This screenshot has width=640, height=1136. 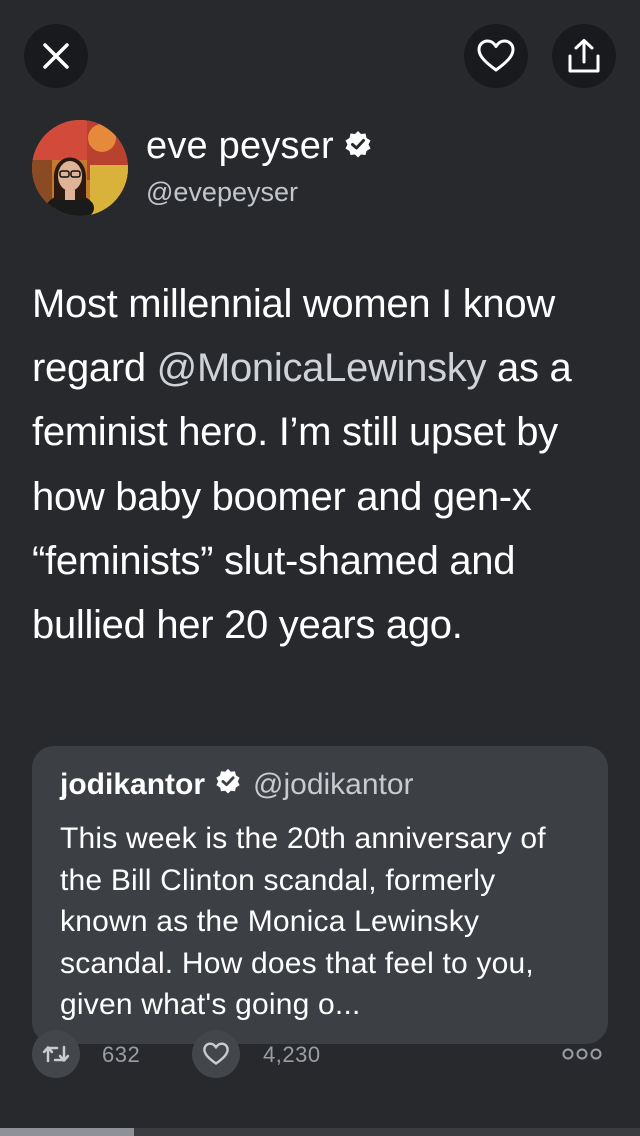 I want to click on share-button, so click(x=584, y=56).